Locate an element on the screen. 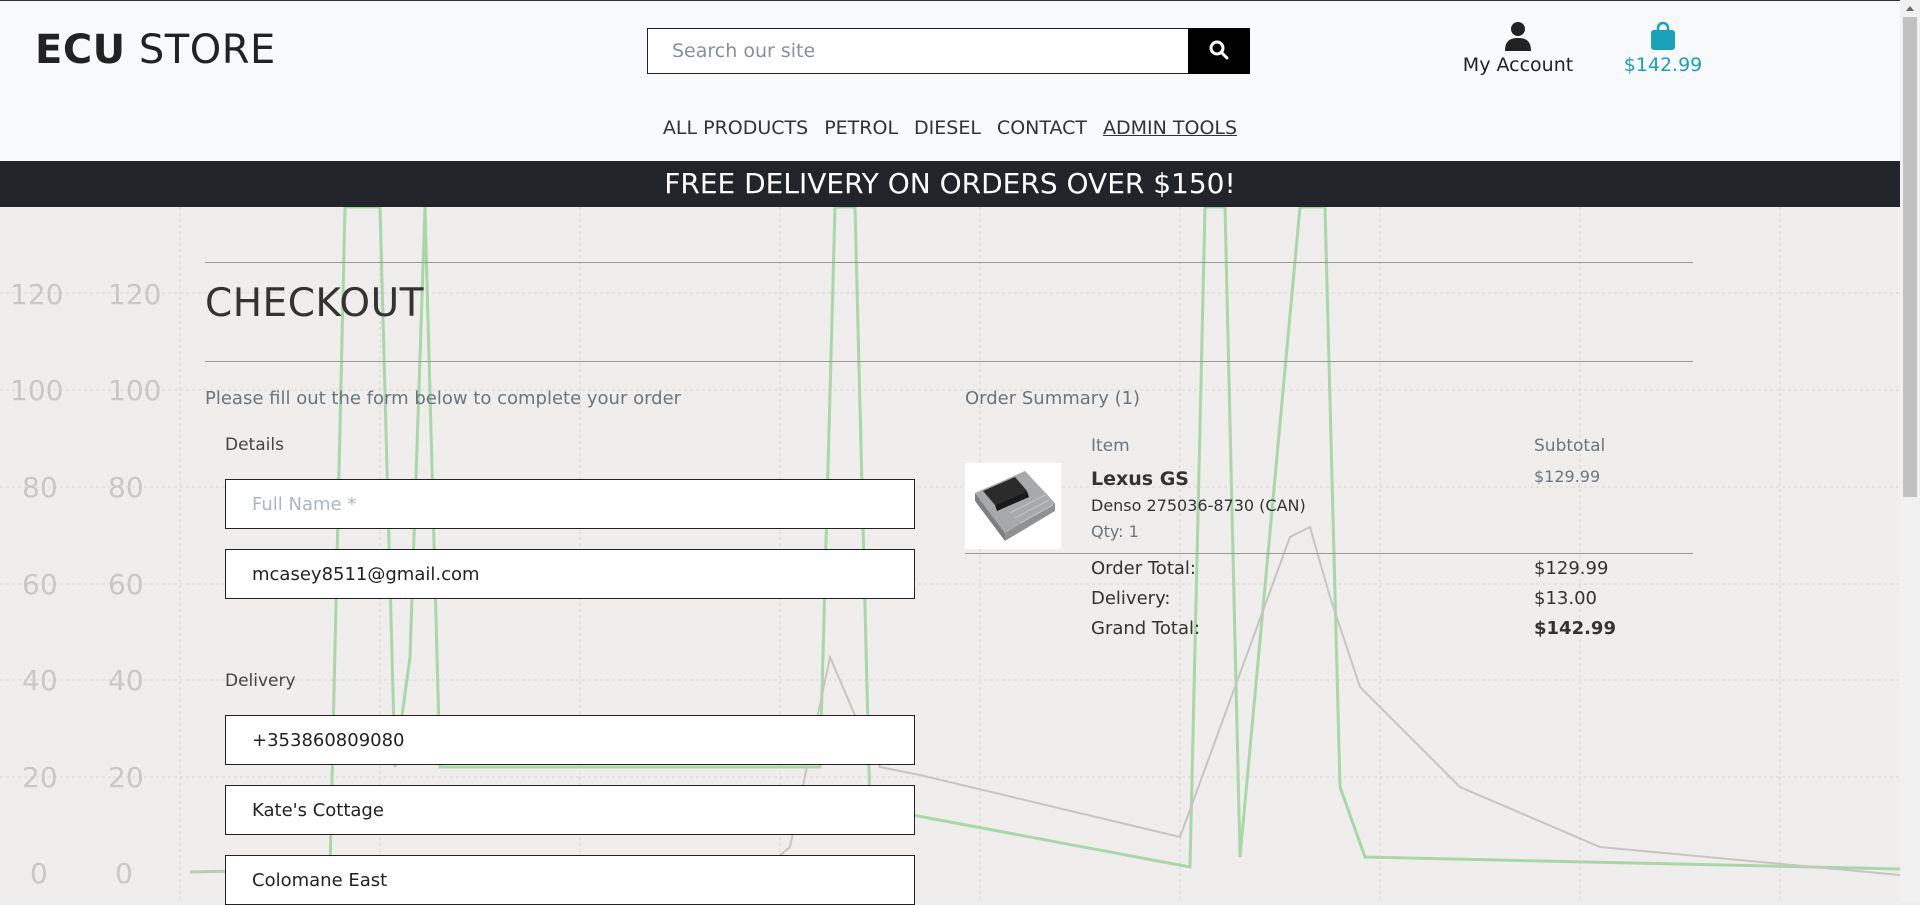 This screenshot has width=1920, height=905. my-account-link: My Account is located at coordinates (1518, 48).